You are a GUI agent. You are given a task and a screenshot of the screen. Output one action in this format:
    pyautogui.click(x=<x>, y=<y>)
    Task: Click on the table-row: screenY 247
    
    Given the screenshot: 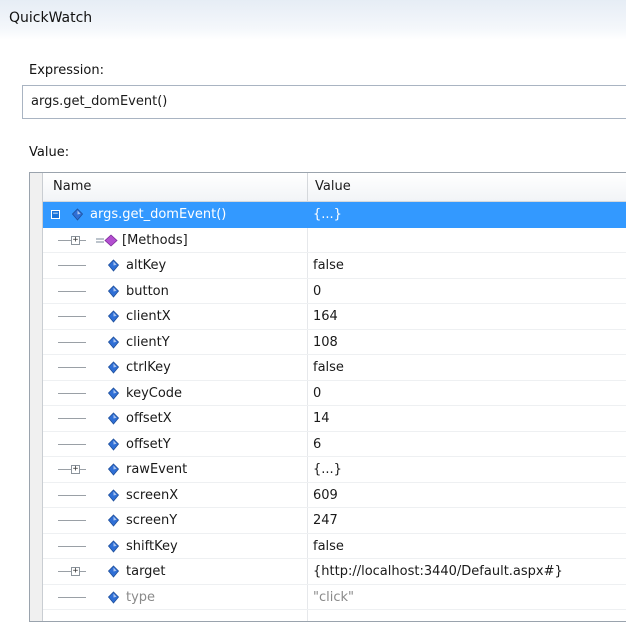 What is the action you would take?
    pyautogui.click(x=334, y=521)
    